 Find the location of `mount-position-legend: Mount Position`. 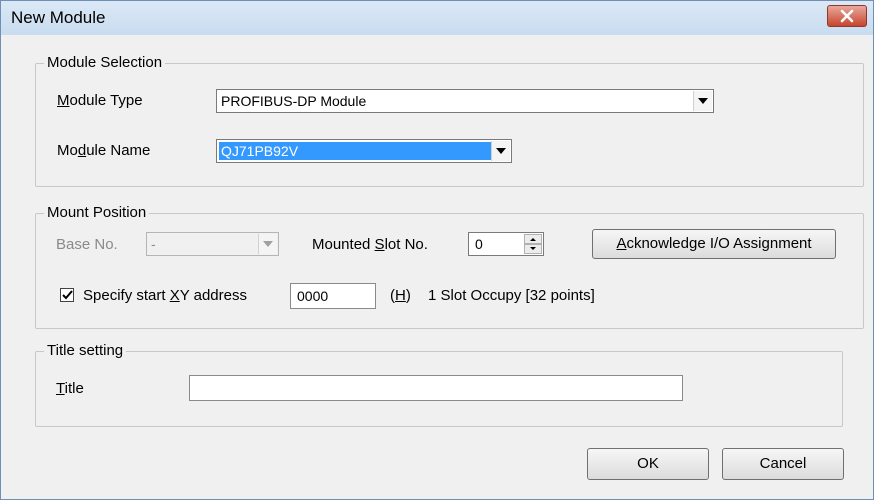

mount-position-legend: Mount Position is located at coordinates (97, 212).